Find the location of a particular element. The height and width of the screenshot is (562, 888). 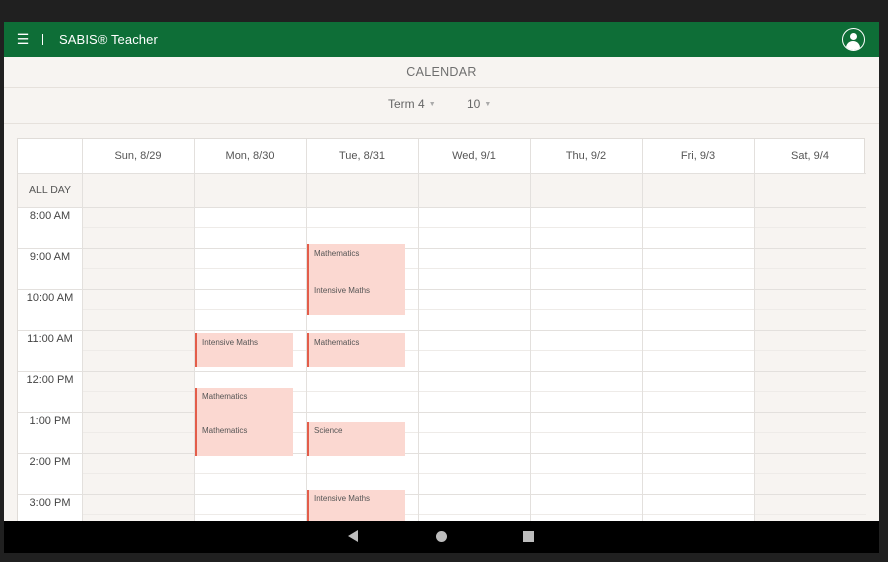

calendar-event: Mathematics is located at coordinates (356, 350).